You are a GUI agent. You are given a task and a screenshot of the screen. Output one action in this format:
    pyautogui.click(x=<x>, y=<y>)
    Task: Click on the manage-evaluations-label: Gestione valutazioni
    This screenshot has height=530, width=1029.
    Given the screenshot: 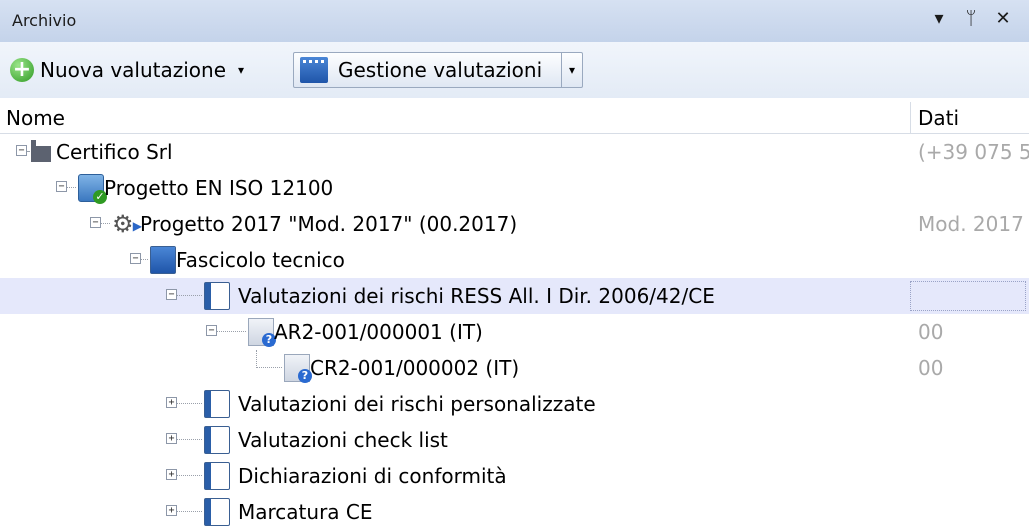 What is the action you would take?
    pyautogui.click(x=440, y=70)
    